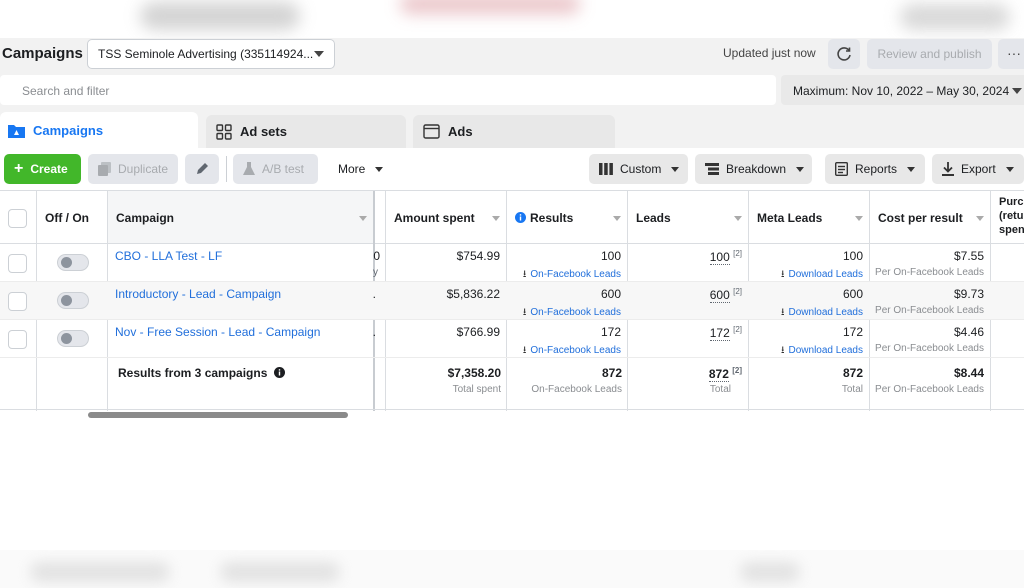  I want to click on download-icon, so click(948, 169).